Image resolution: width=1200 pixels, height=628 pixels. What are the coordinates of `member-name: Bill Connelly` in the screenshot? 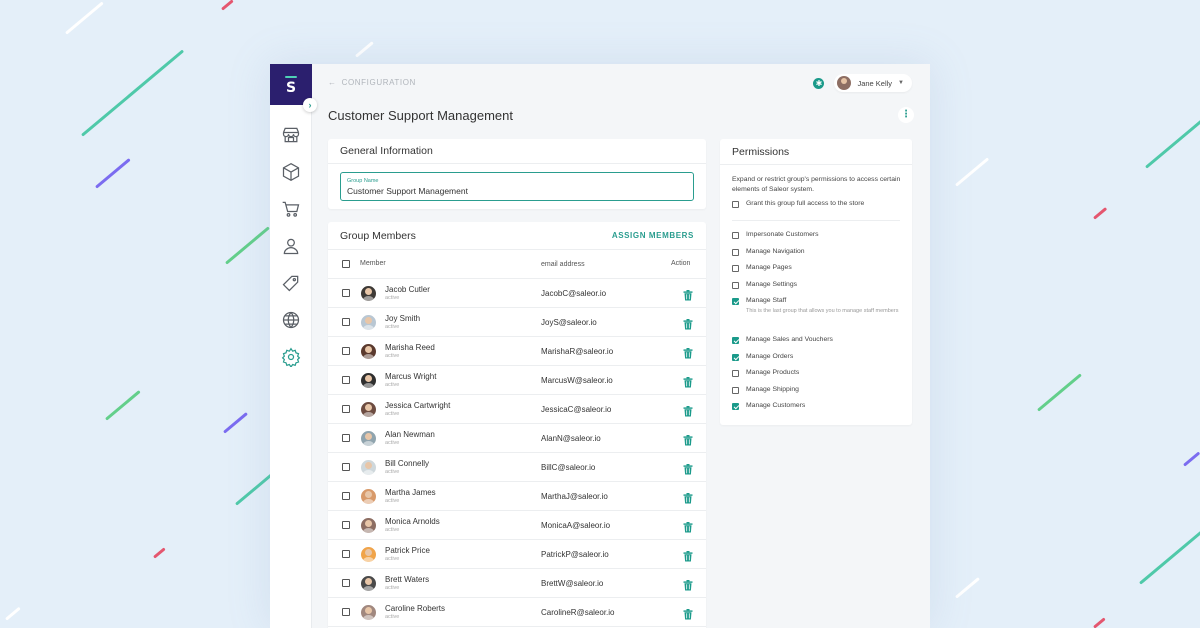 It's located at (407, 463).